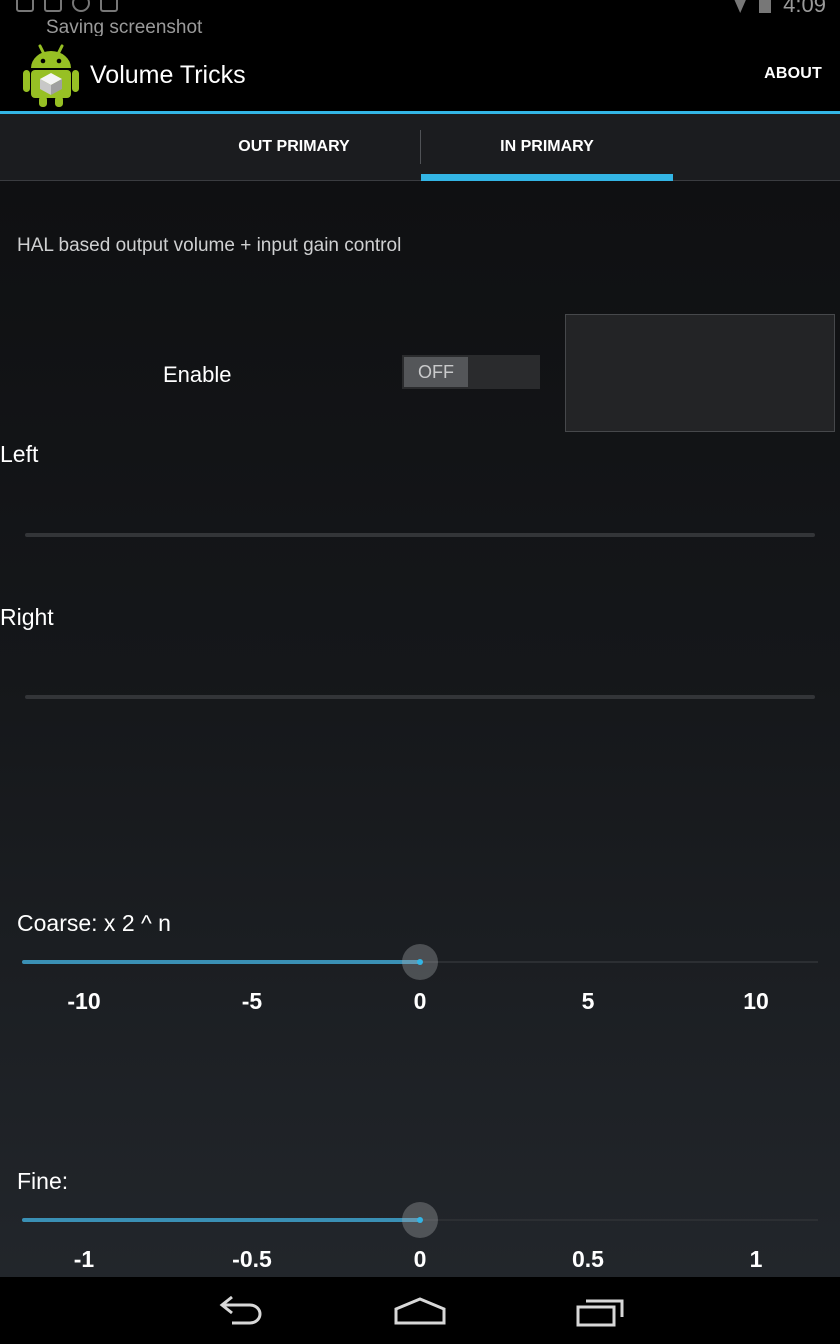 Image resolution: width=840 pixels, height=1344 pixels. Describe the element at coordinates (420, 535) in the screenshot. I see `left-level-bar` at that location.